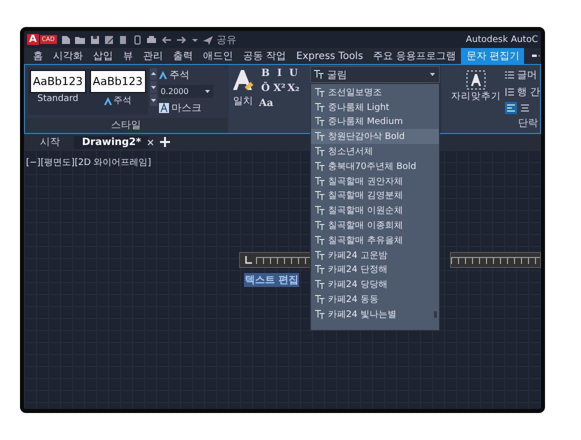  I want to click on ribbon-tab: 문자 편집기, so click(492, 56).